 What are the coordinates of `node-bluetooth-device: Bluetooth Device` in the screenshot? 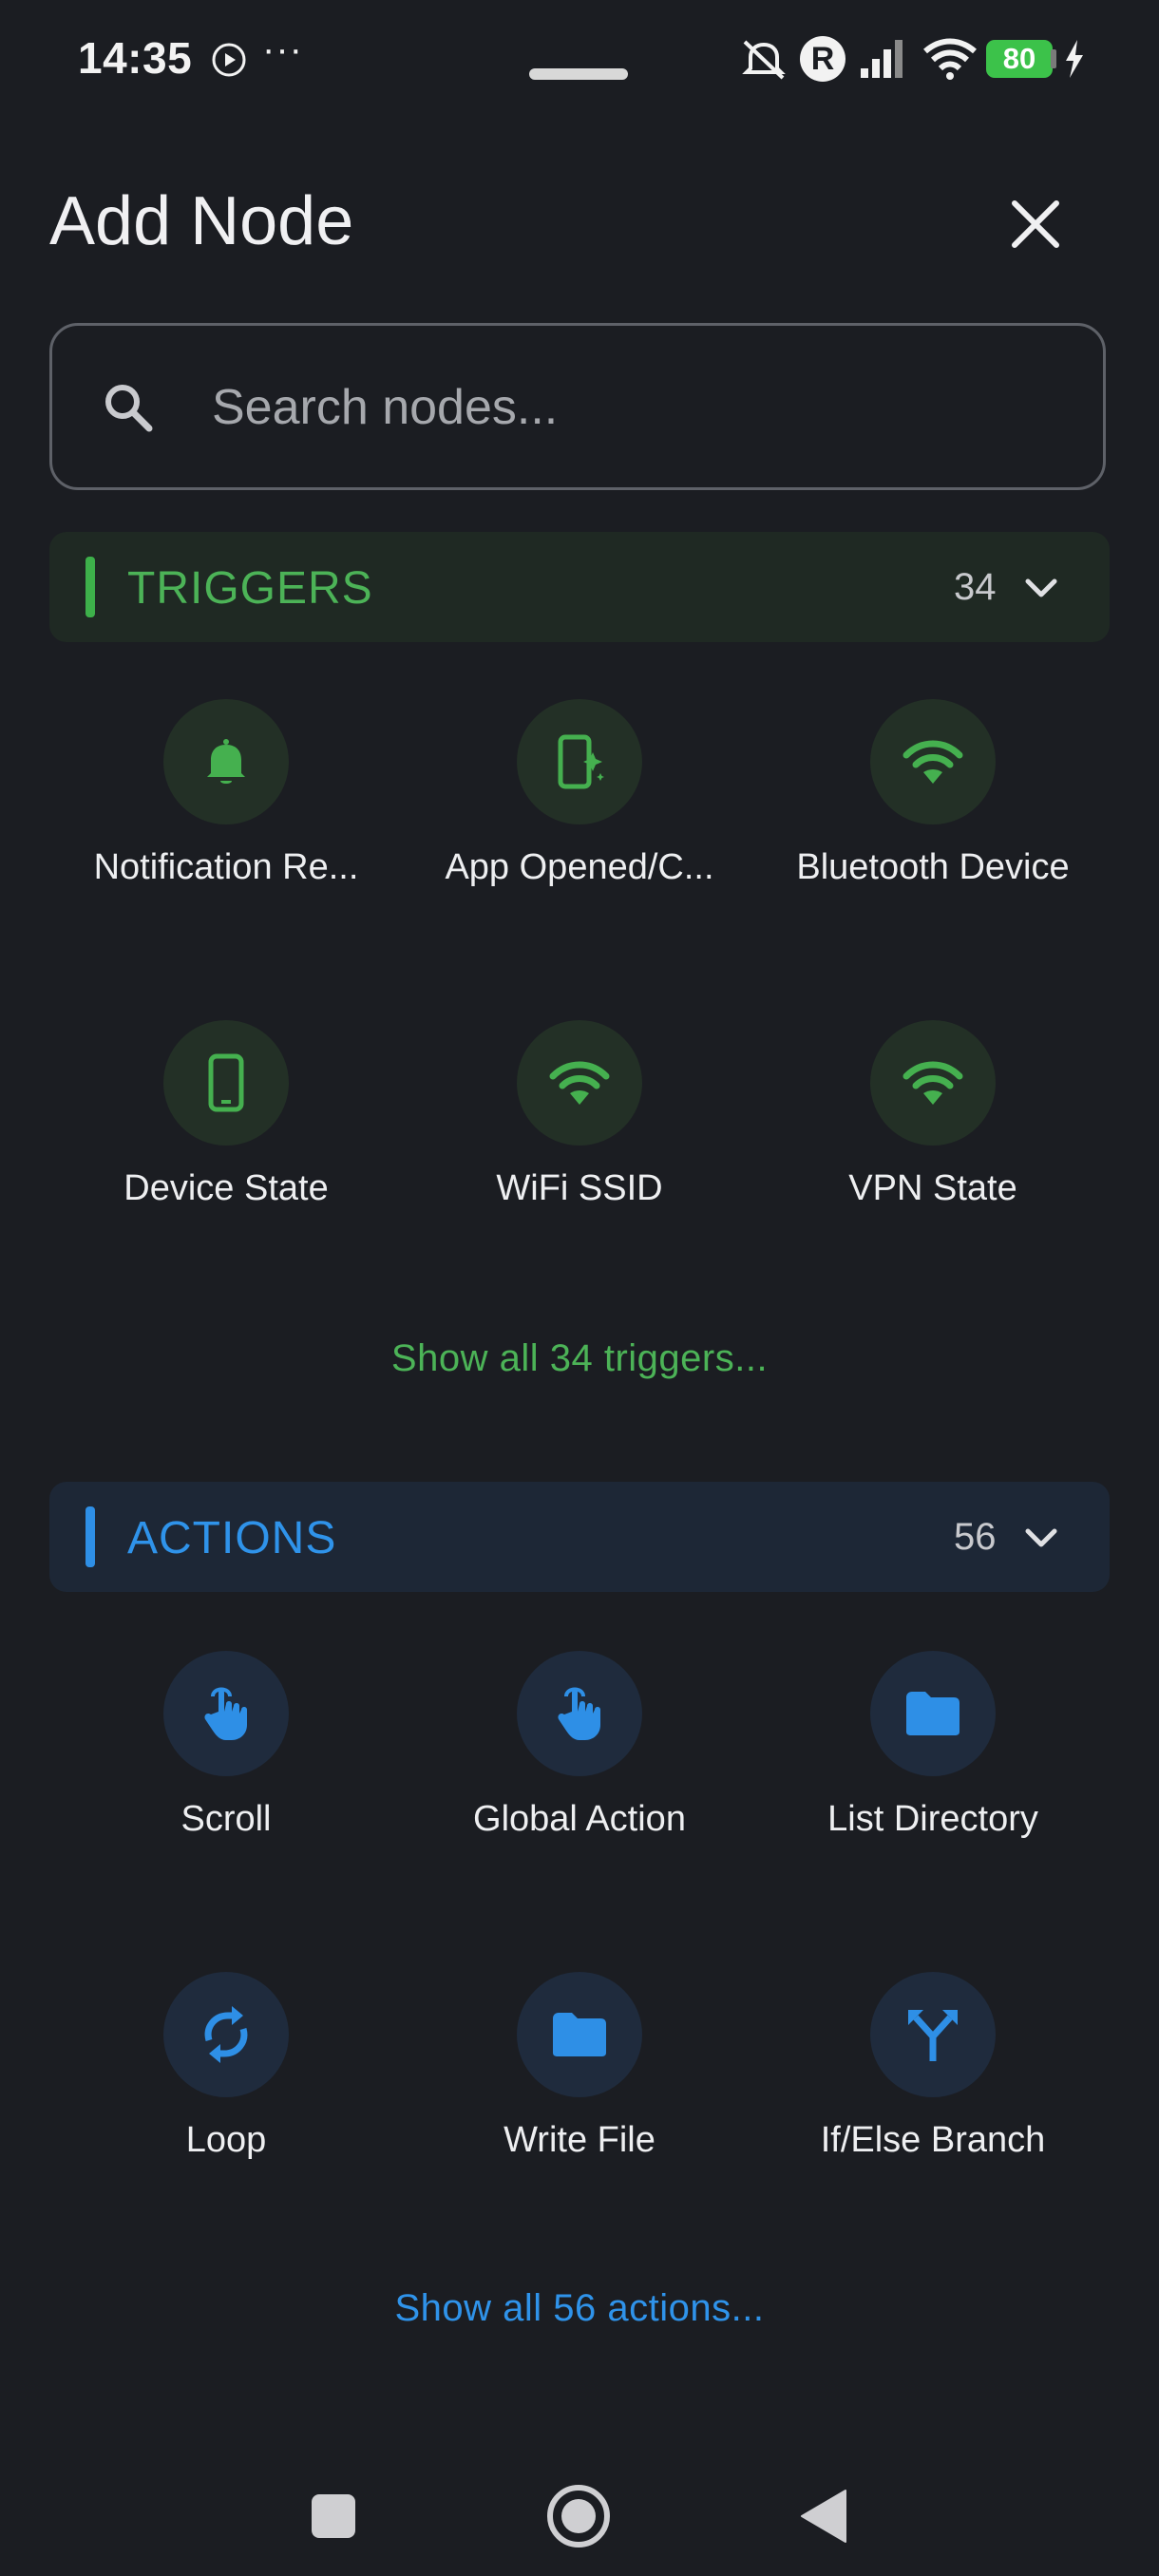 It's located at (933, 822).